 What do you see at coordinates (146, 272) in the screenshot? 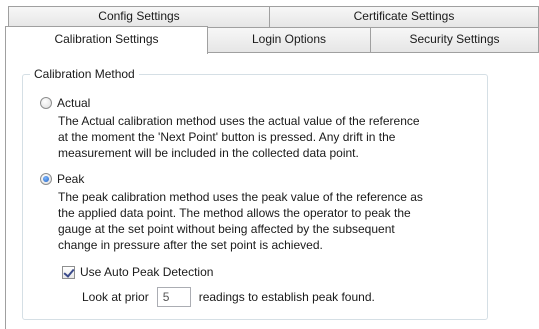
I see `auto-peak-detection-label: Use Auto Peak Detection` at bounding box center [146, 272].